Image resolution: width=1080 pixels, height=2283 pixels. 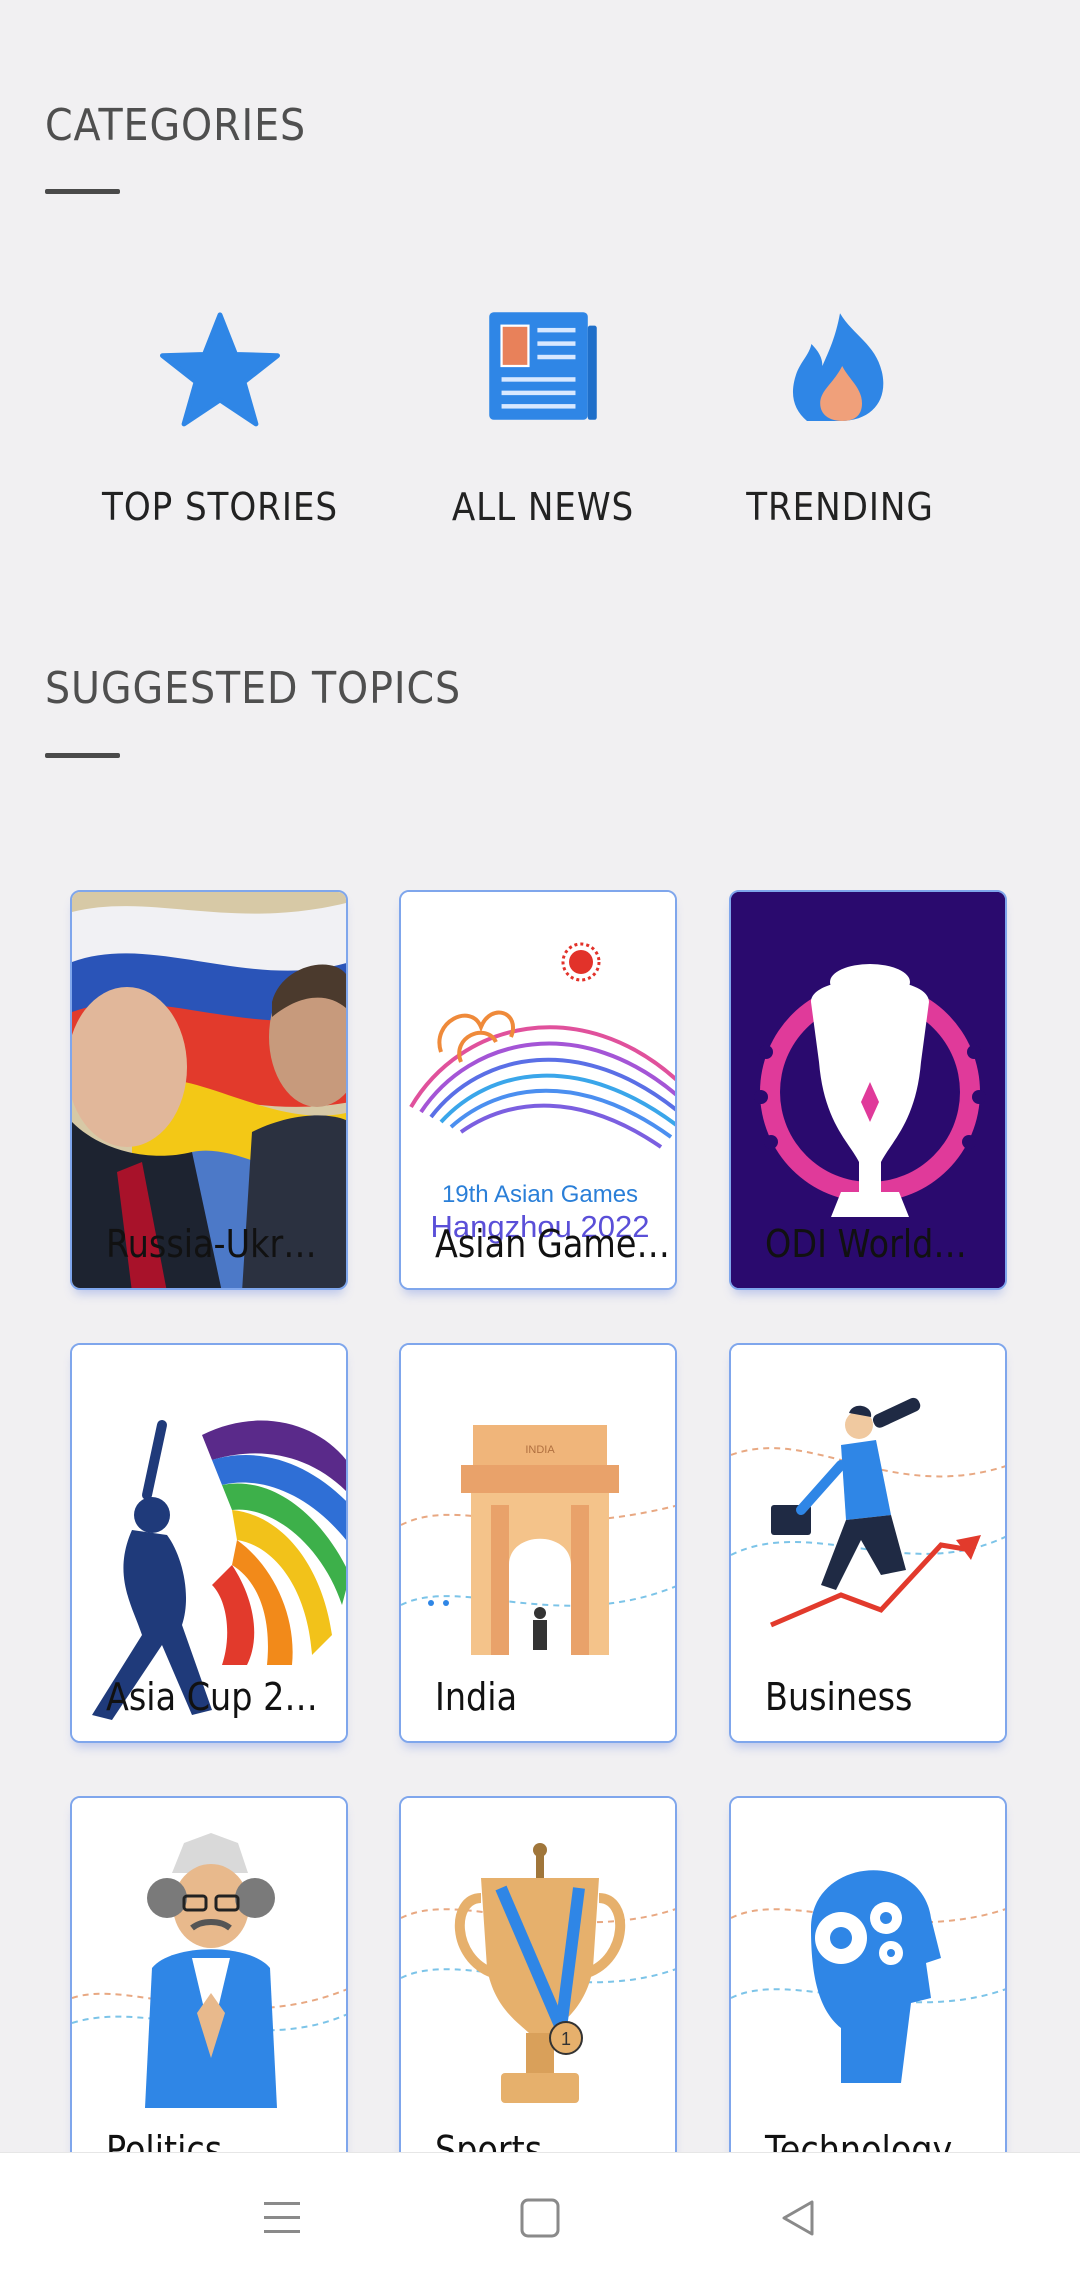 What do you see at coordinates (253, 688) in the screenshot?
I see `suggested-topics-title: SUGGESTED TOPICS` at bounding box center [253, 688].